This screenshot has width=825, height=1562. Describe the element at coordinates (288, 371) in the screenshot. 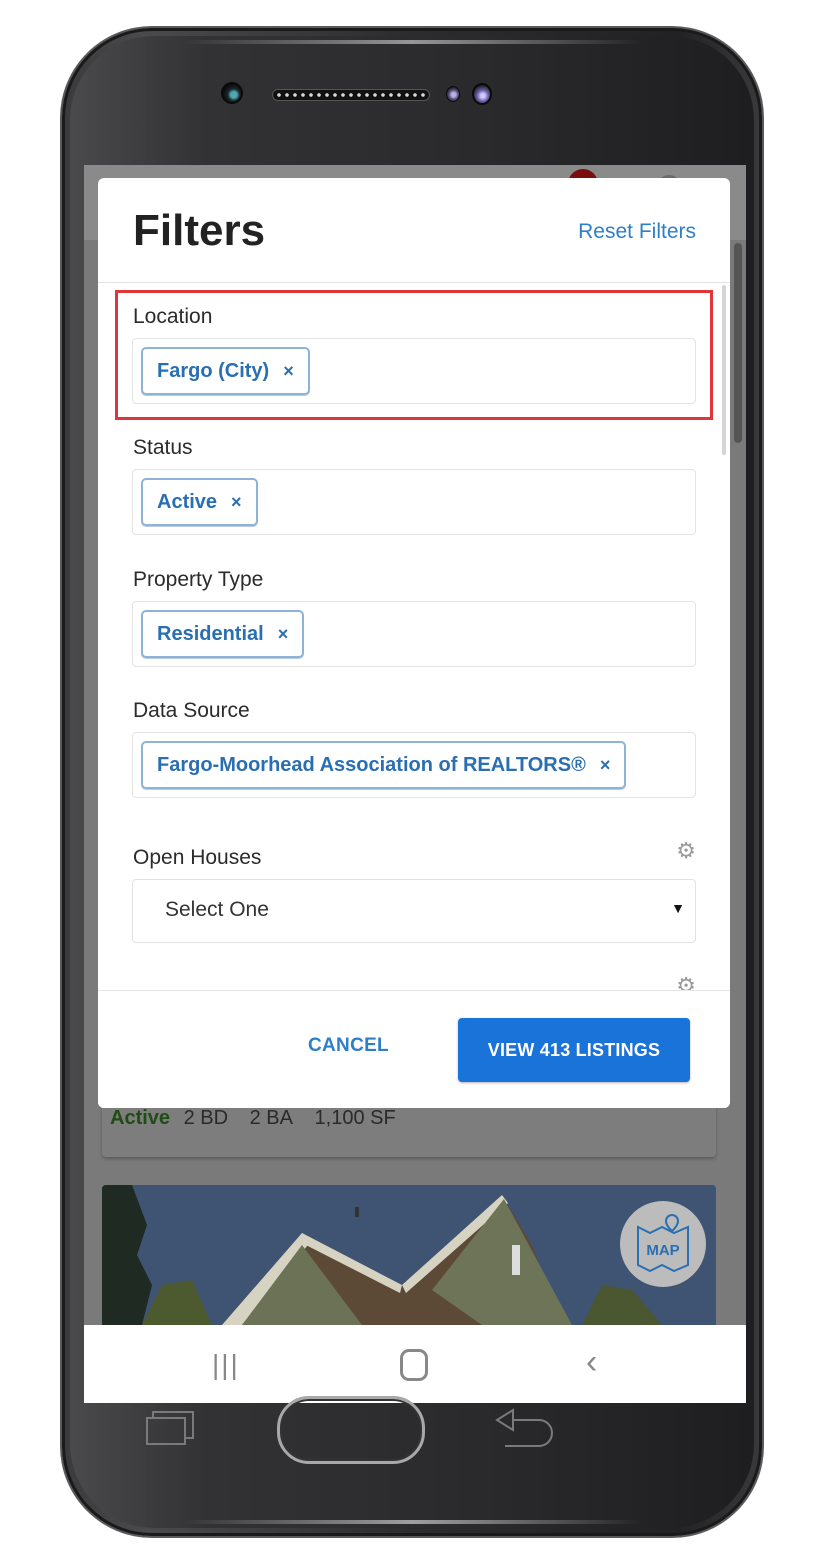

I see `remove-location-tag-icon: ×` at that location.